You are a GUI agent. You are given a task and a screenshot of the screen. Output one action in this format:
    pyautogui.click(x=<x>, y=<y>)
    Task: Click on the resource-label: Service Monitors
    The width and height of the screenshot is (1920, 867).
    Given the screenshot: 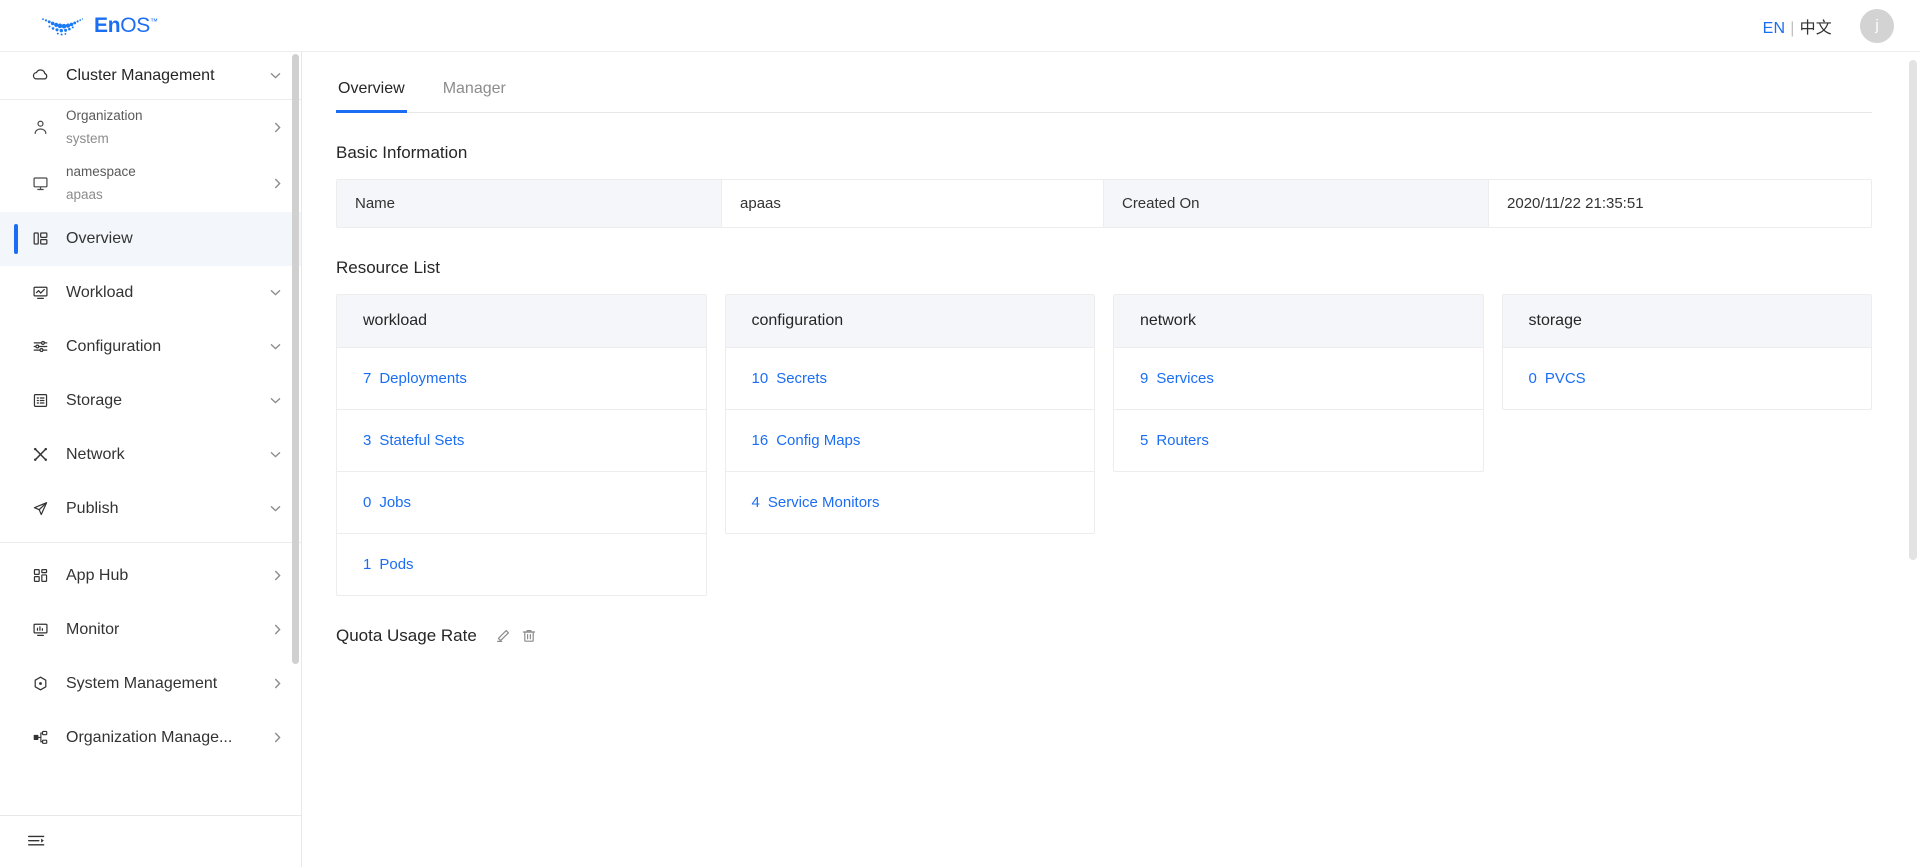 What is the action you would take?
    pyautogui.click(x=823, y=502)
    